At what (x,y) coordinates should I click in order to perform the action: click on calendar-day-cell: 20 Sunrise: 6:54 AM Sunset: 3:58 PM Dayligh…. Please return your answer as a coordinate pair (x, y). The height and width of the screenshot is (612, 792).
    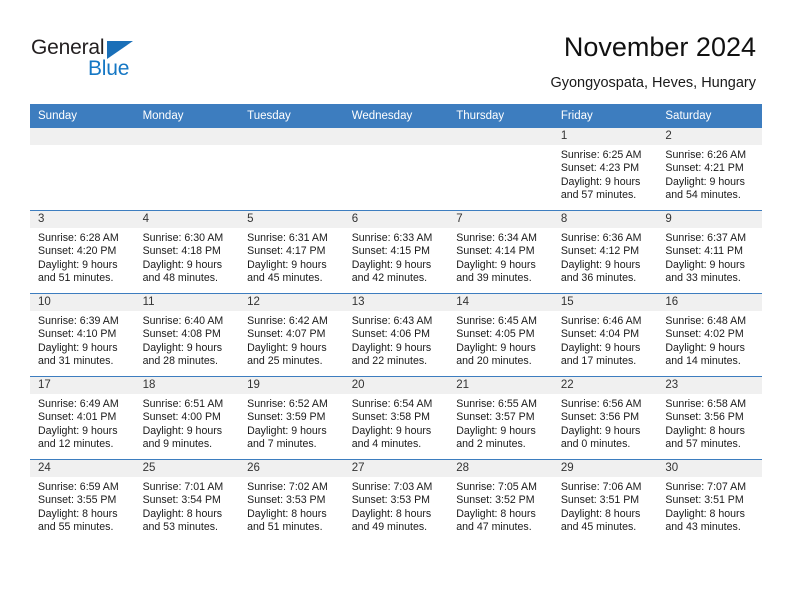
    Looking at the image, I should click on (396, 418).